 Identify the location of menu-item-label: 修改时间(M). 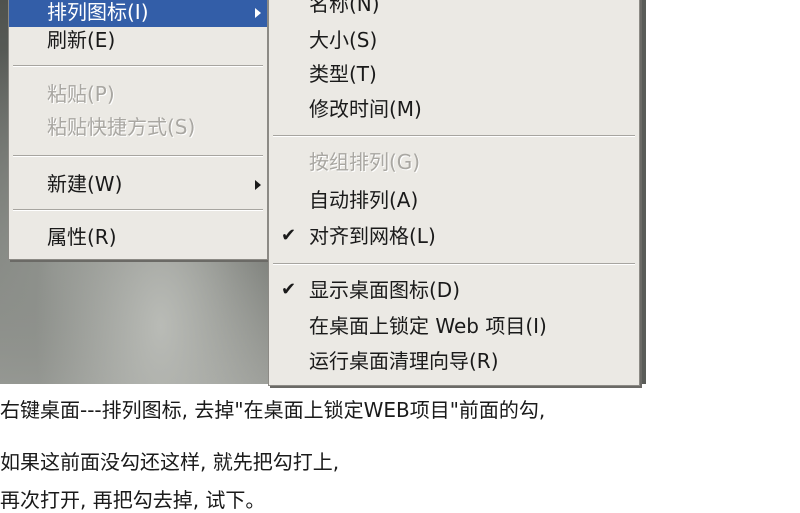
(365, 109).